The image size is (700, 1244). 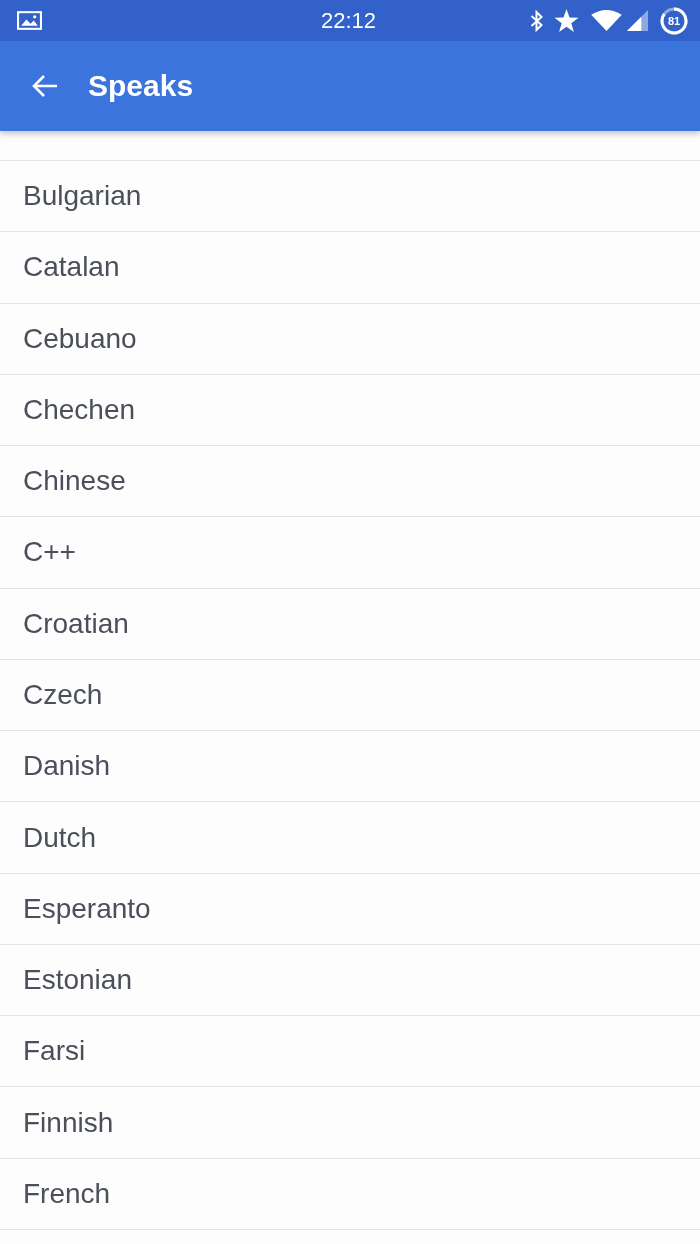 I want to click on app-bar-title: Speaks, so click(x=141, y=86).